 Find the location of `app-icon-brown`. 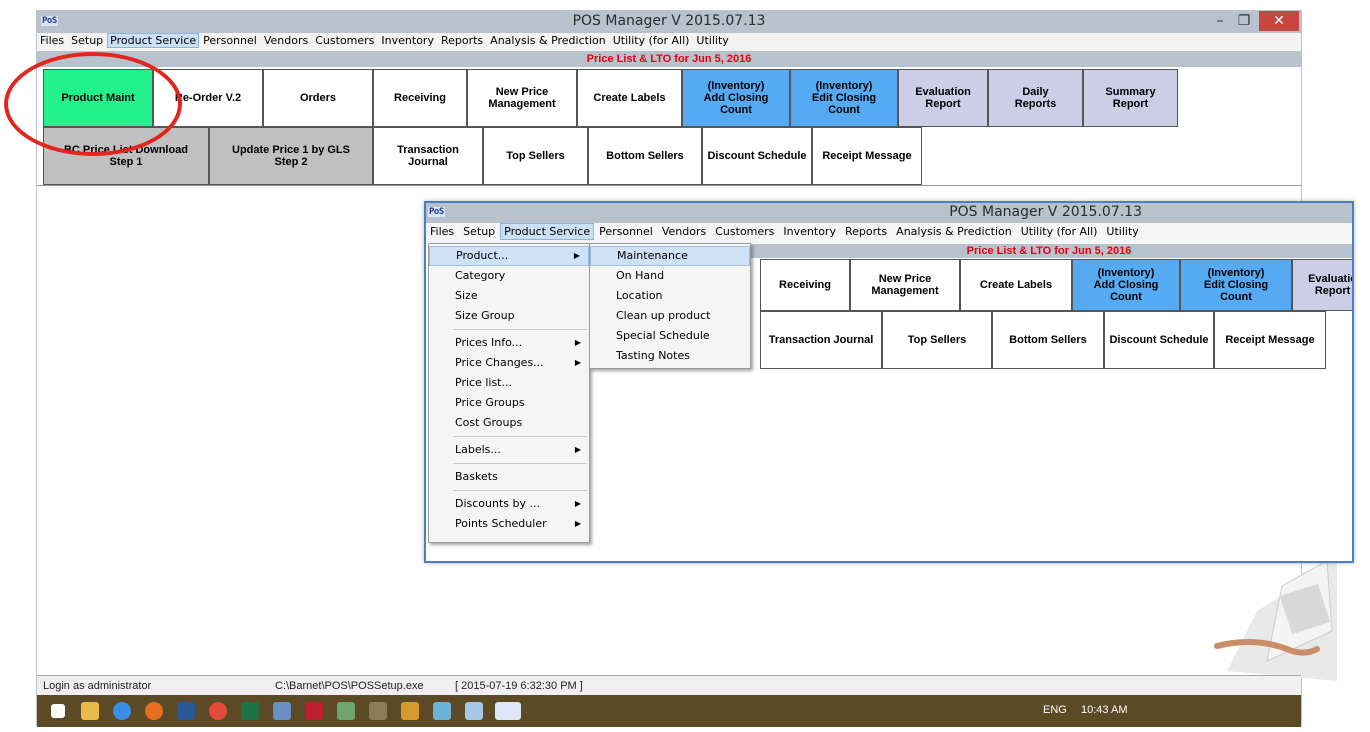

app-icon-brown is located at coordinates (378, 711).